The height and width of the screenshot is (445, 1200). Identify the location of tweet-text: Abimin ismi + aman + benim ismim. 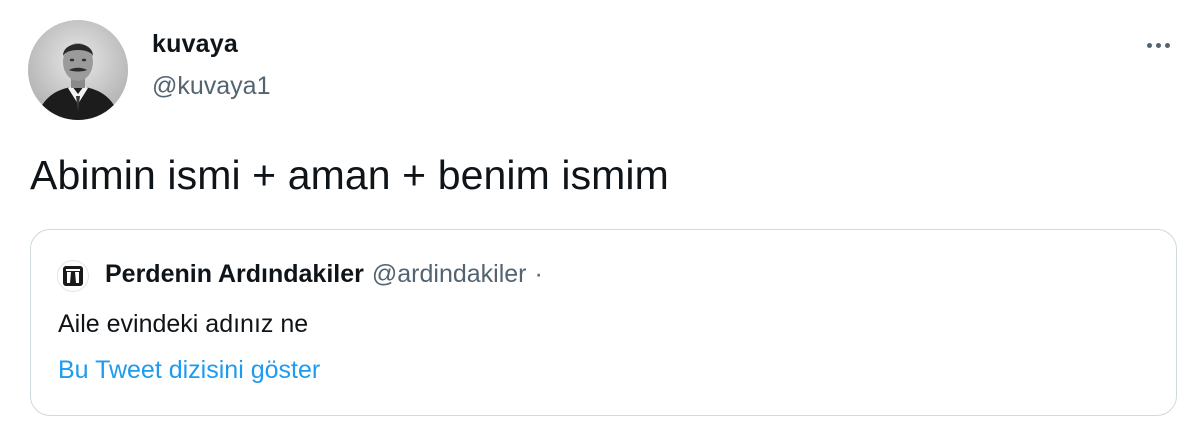
(349, 175).